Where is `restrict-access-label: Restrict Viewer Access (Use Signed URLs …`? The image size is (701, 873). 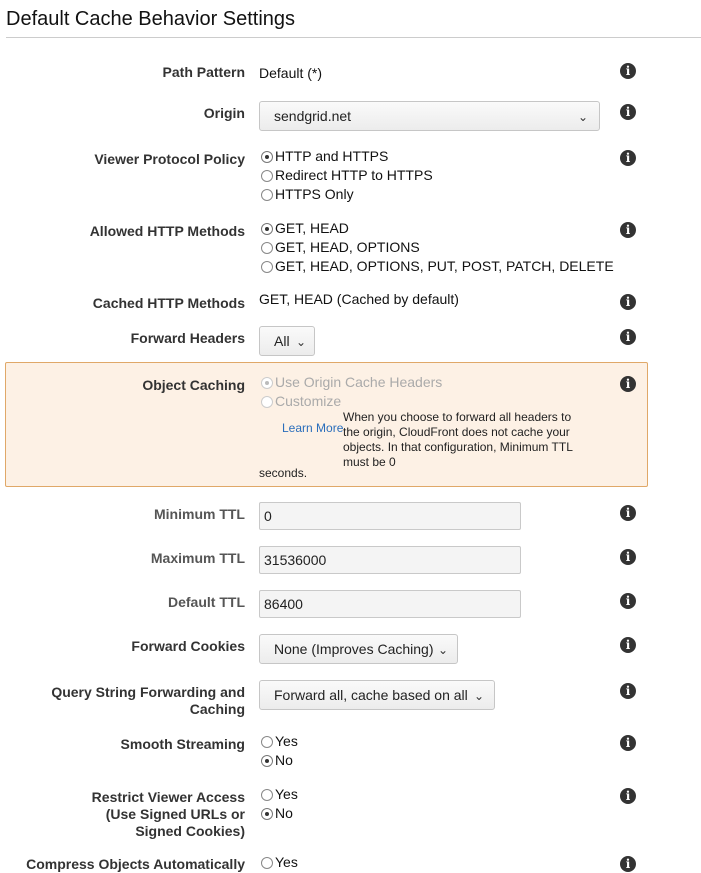 restrict-access-label: Restrict Viewer Access (Use Signed URLs … is located at coordinates (168, 814).